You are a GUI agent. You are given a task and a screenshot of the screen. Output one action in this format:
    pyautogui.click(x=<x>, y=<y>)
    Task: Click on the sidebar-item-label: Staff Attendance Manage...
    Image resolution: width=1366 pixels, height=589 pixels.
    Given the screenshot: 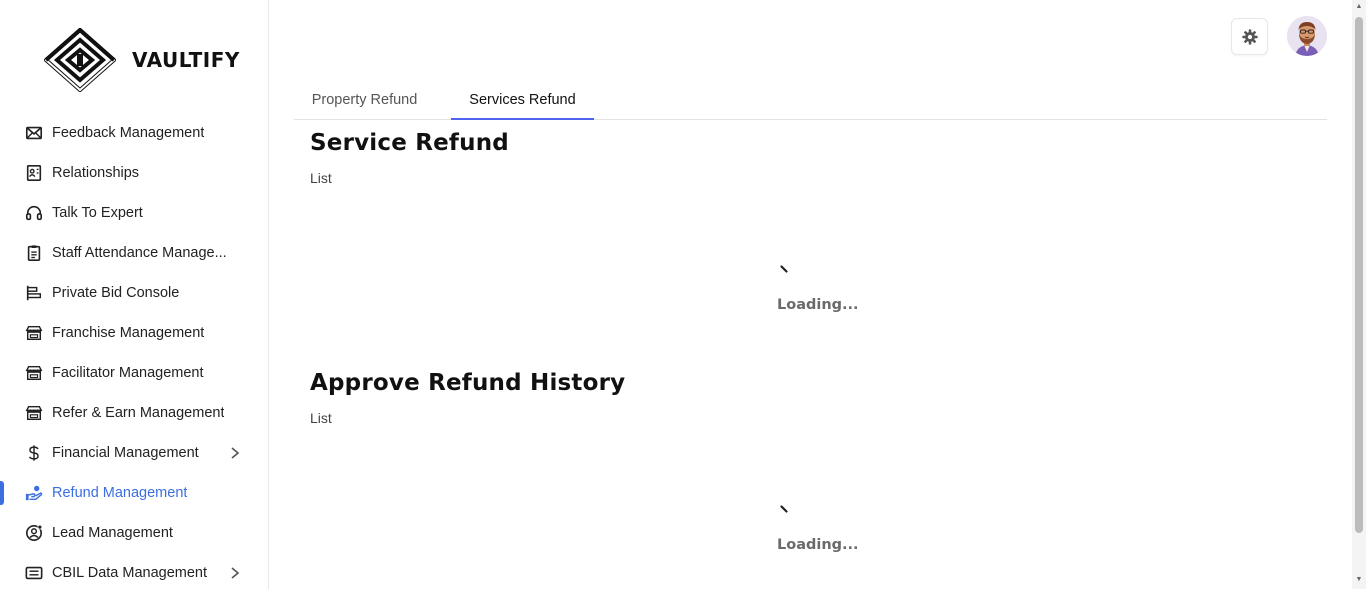 What is the action you would take?
    pyautogui.click(x=139, y=253)
    